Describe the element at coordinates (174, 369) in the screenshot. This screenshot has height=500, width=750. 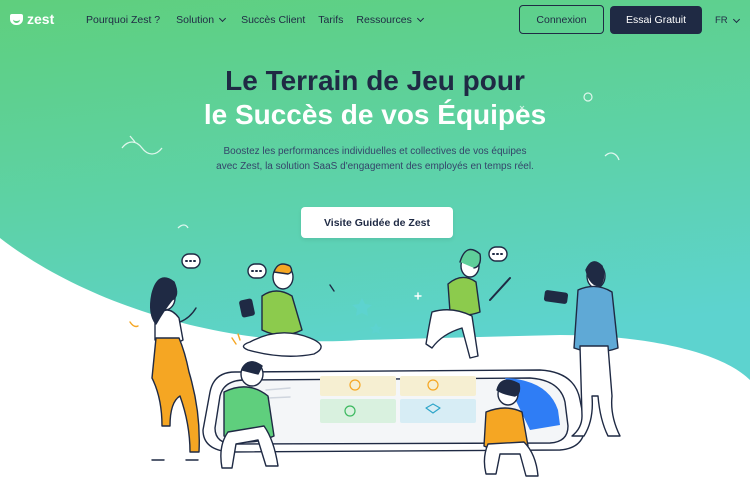
I see `person-woman-standing` at that location.